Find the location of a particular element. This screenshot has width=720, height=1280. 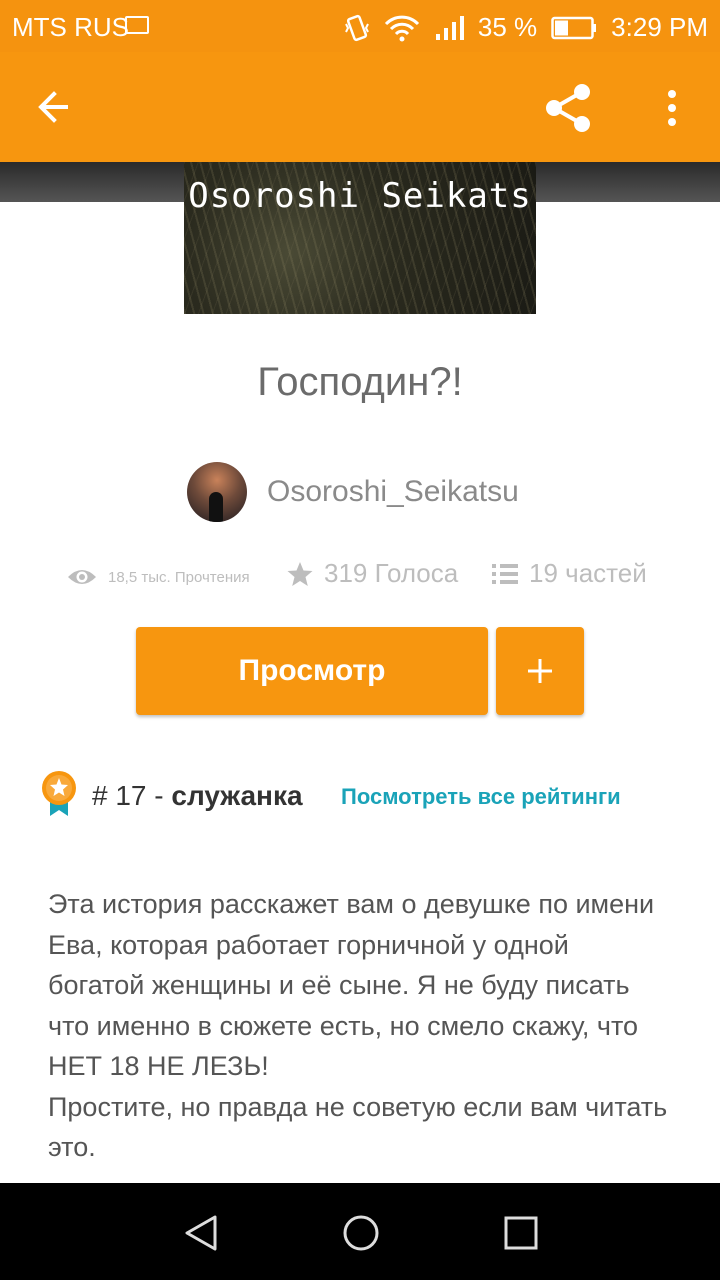

ranking-label: # 17 - служанка is located at coordinates (197, 795).